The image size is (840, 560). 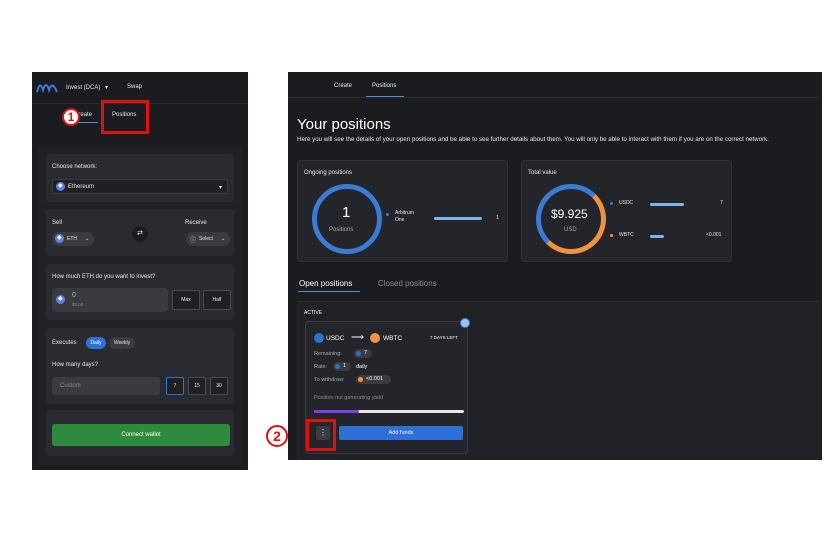 What do you see at coordinates (140, 186) in the screenshot?
I see `network-select: Ethereum ▾` at bounding box center [140, 186].